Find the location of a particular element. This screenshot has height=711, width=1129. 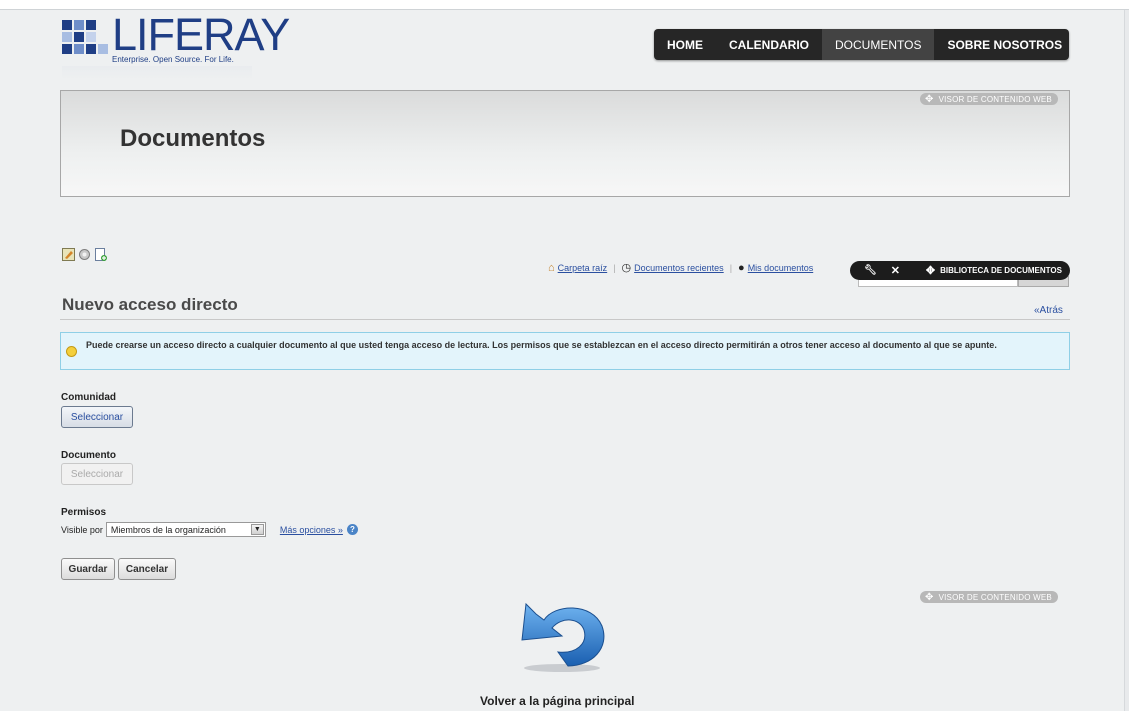

configuration-icon is located at coordinates (84, 254).